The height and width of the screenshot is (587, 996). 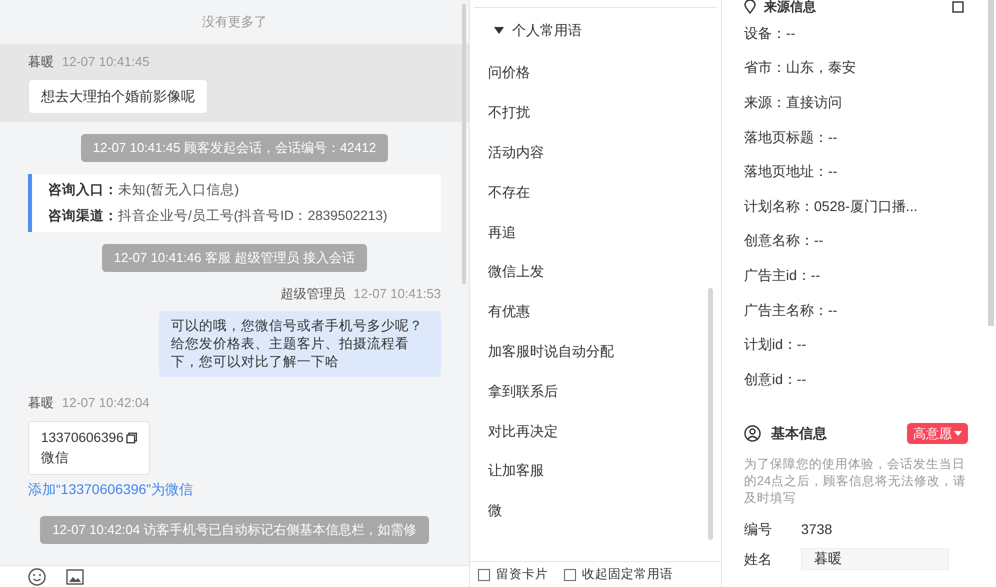 What do you see at coordinates (758, 530) in the screenshot?
I see `field-label: 编号` at bounding box center [758, 530].